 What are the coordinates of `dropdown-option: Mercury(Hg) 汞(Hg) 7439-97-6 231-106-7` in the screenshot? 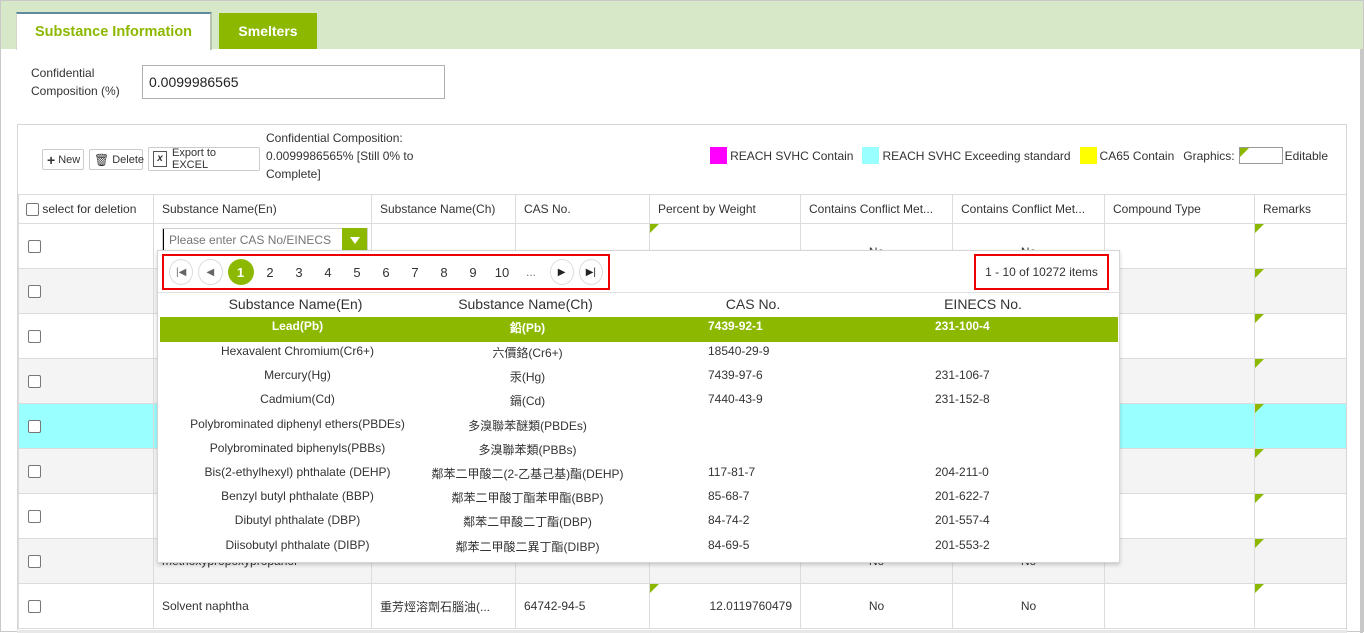 It's located at (639, 378).